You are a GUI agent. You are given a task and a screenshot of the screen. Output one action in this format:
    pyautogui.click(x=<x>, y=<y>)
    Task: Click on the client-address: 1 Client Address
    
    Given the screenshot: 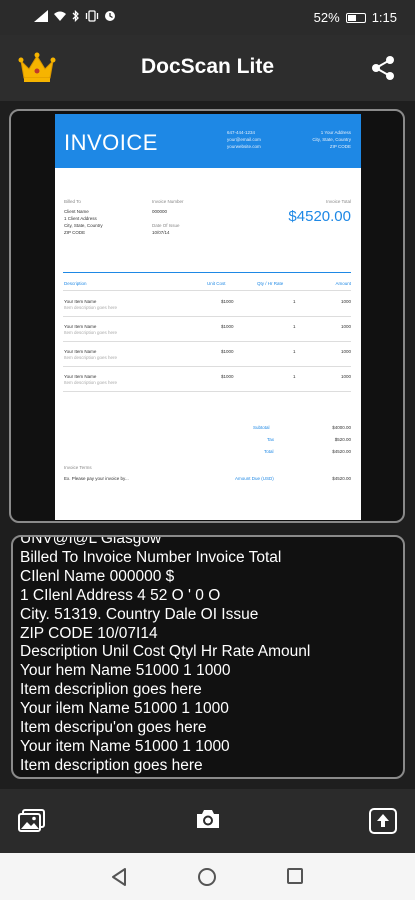 What is the action you would take?
    pyautogui.click(x=80, y=218)
    